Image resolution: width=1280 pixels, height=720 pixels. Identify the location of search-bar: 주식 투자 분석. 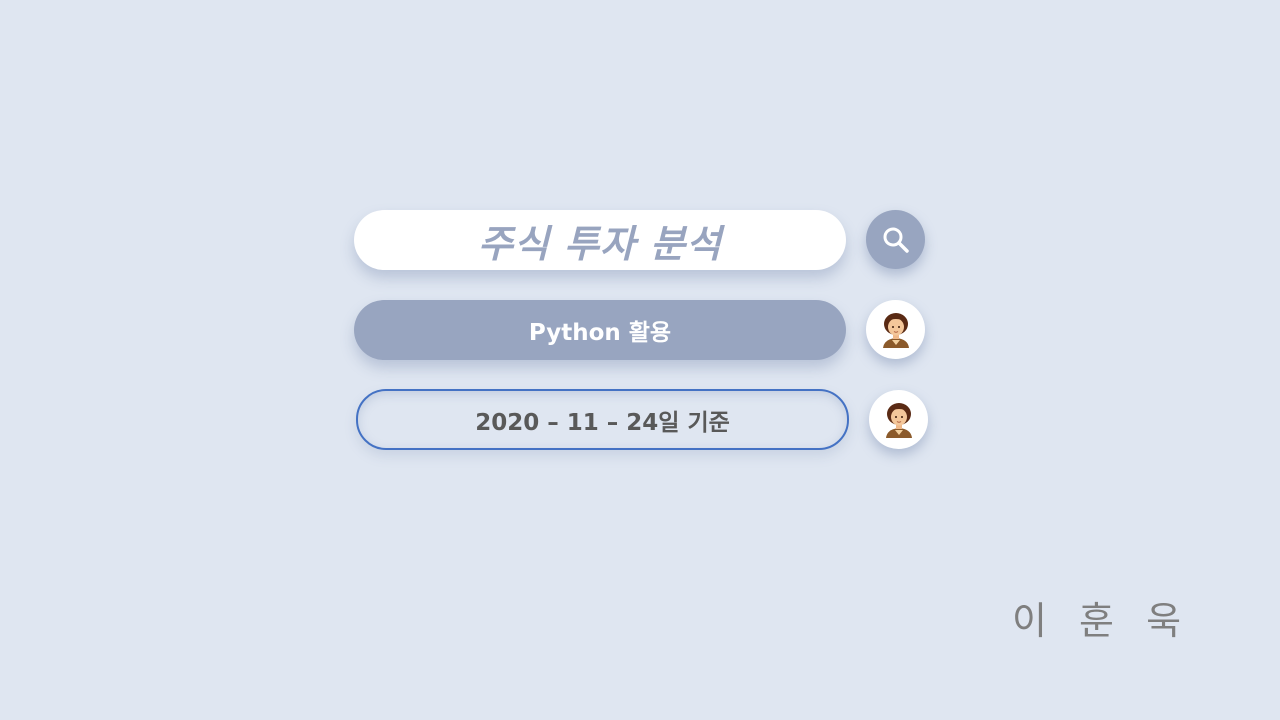
(600, 240).